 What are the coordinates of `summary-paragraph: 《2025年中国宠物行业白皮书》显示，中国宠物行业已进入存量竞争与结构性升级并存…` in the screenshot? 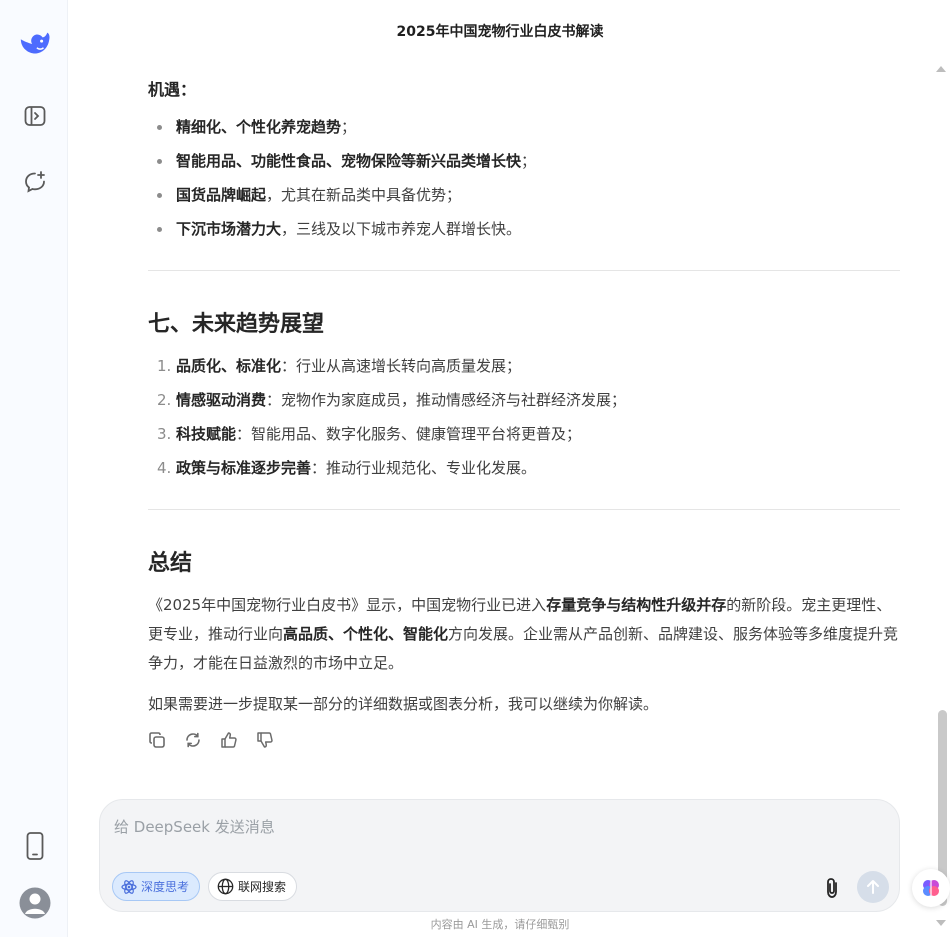 It's located at (523, 634).